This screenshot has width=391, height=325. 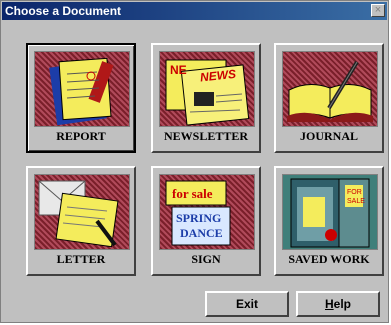 I want to click on letter-illustration, so click(x=82, y=212).